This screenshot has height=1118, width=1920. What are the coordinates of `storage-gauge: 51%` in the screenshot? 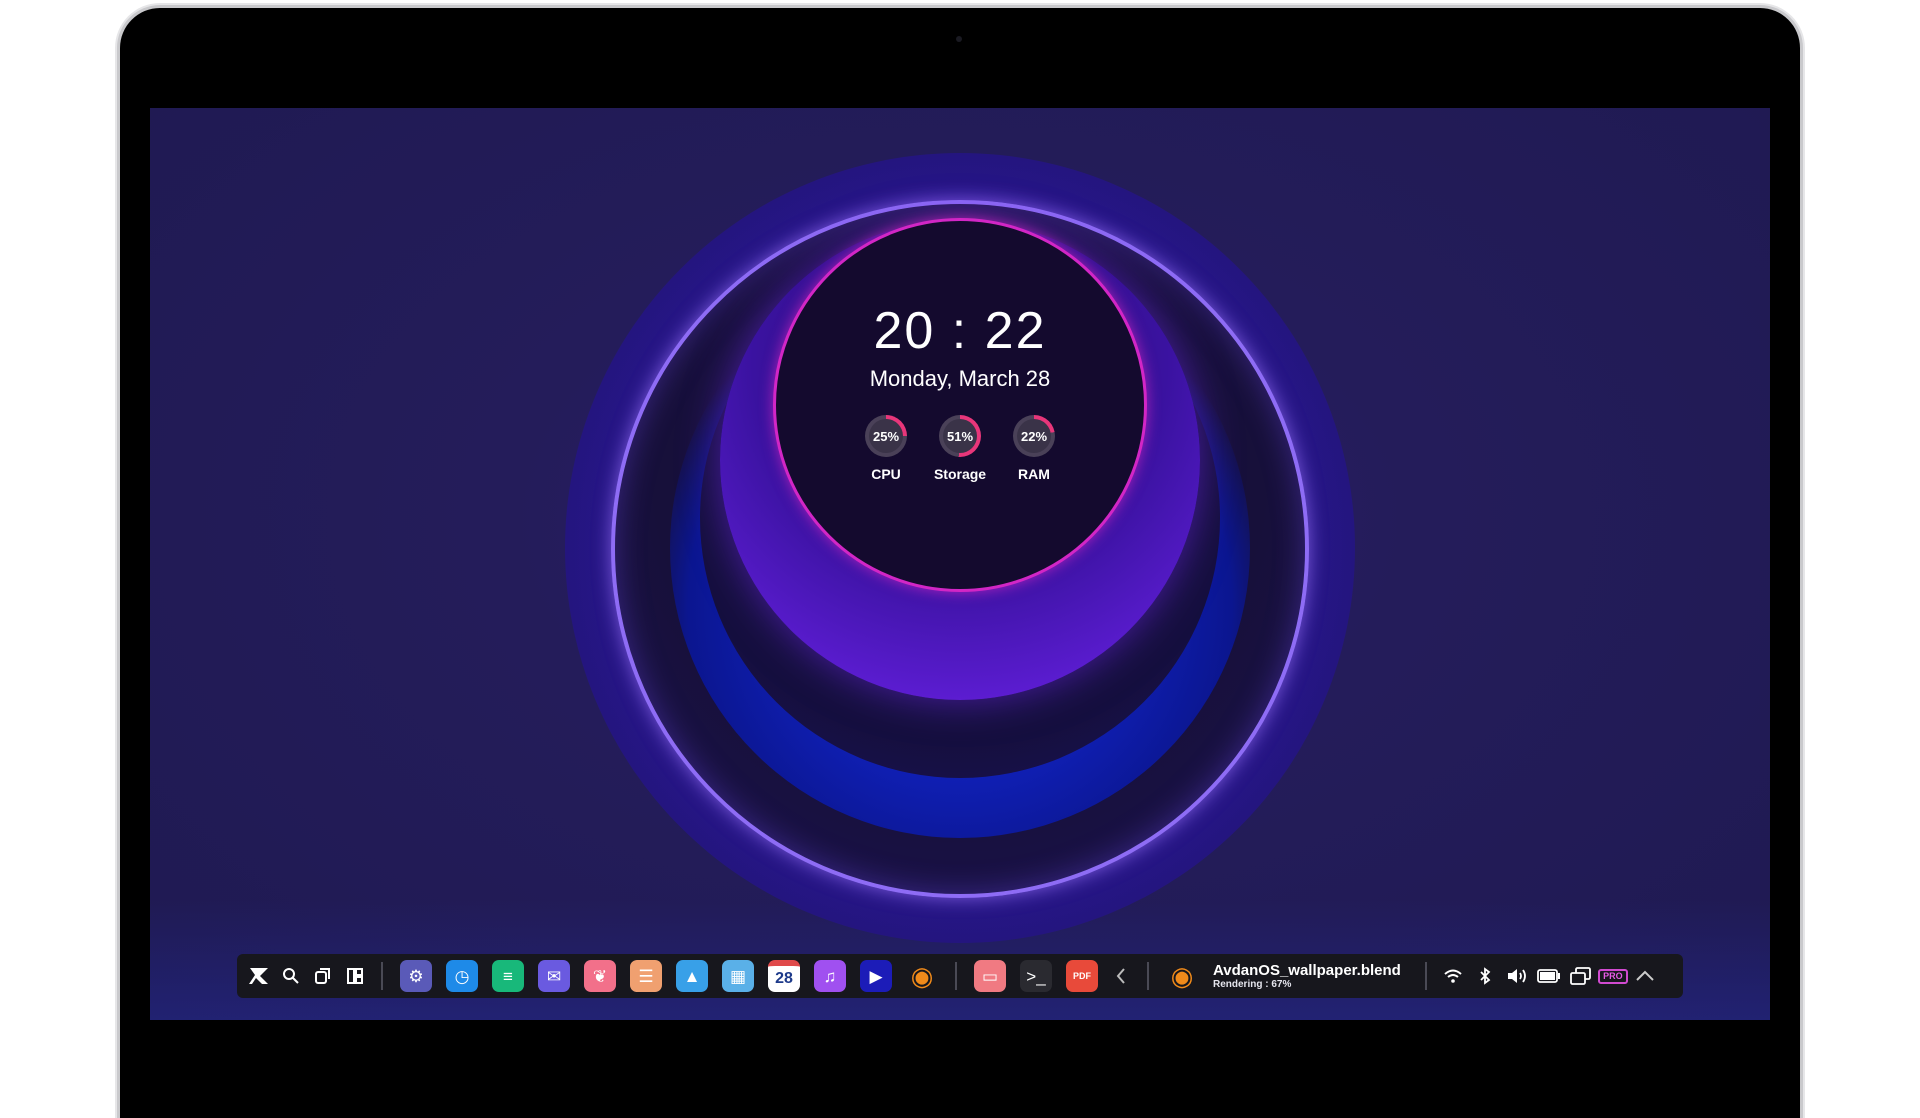 It's located at (960, 436).